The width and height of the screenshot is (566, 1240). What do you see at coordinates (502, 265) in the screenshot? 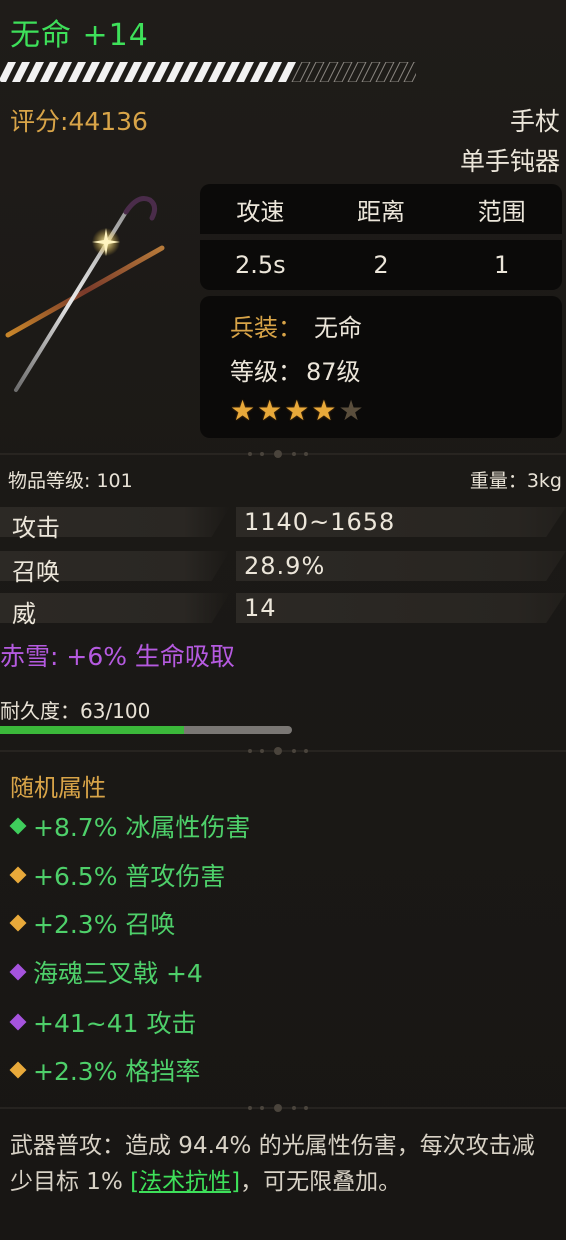
I see `range-value: 1` at bounding box center [502, 265].